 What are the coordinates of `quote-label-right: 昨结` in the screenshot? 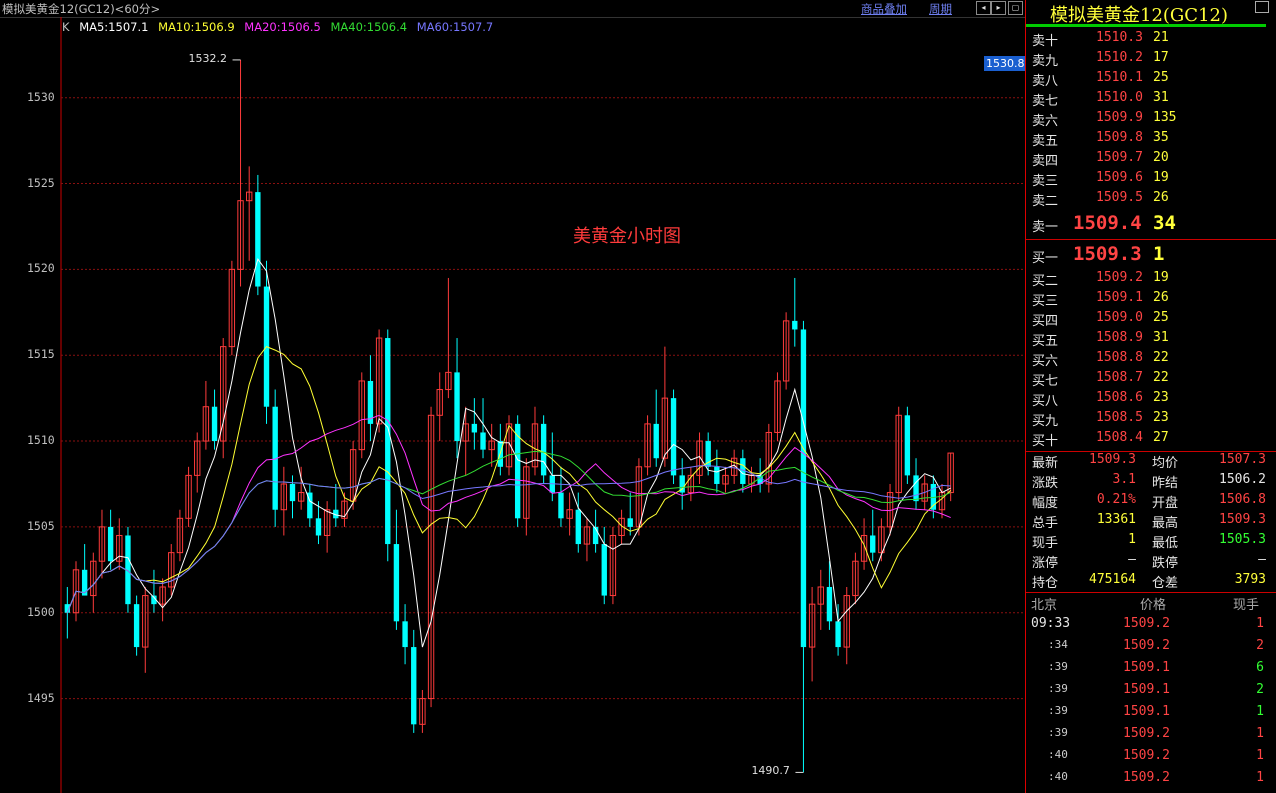 It's located at (1165, 483).